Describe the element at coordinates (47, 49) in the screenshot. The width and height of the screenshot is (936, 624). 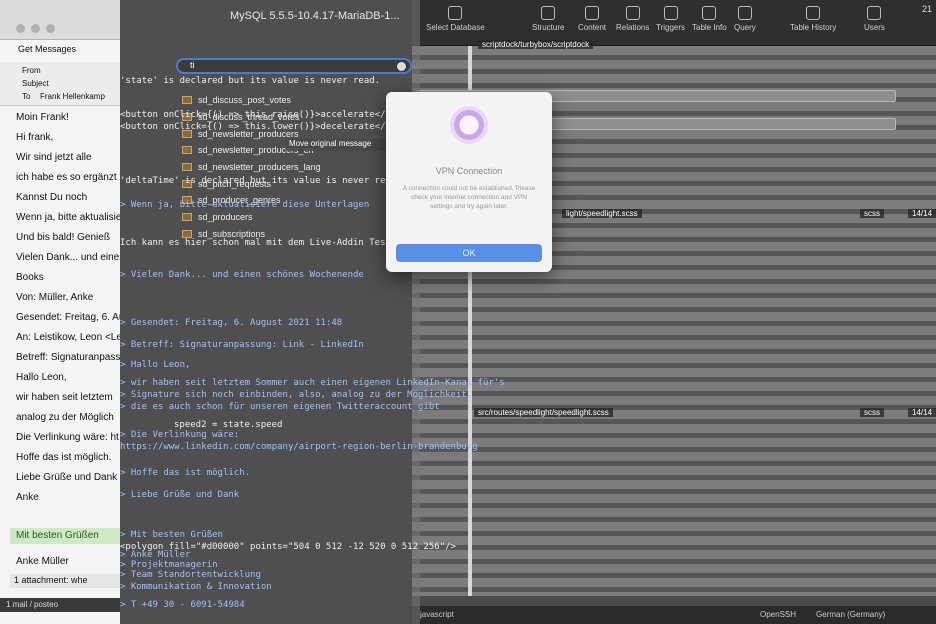
I see `get-messages-button: Get Messages` at that location.